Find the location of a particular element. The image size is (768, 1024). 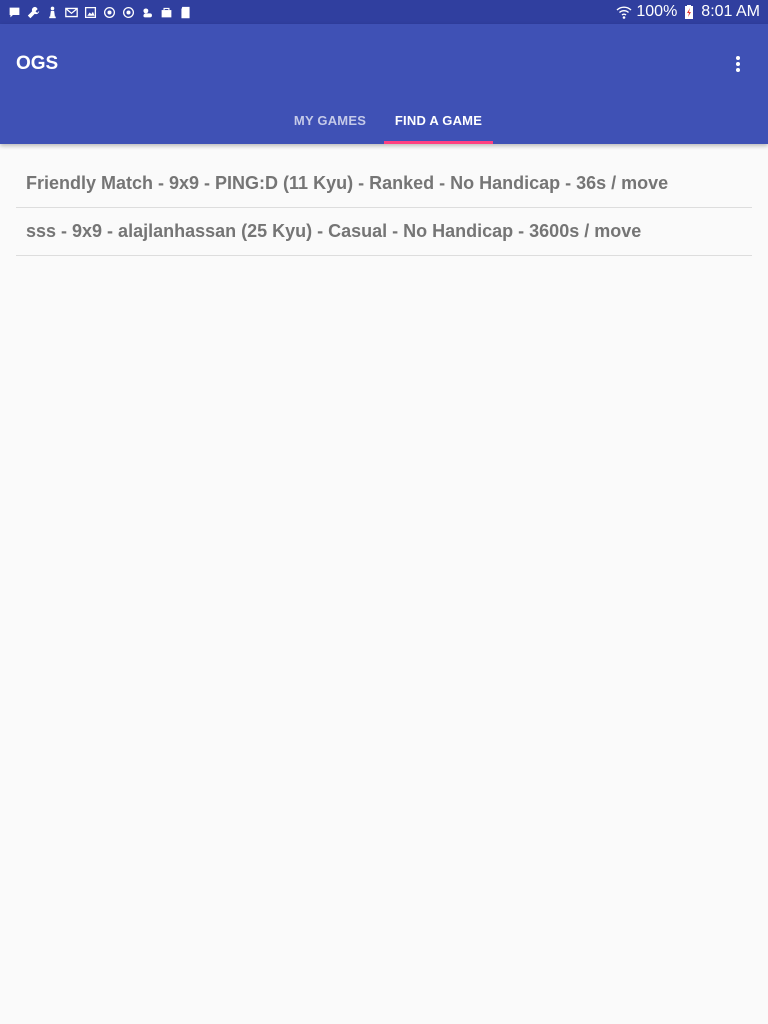

mail-icon is located at coordinates (71, 12).